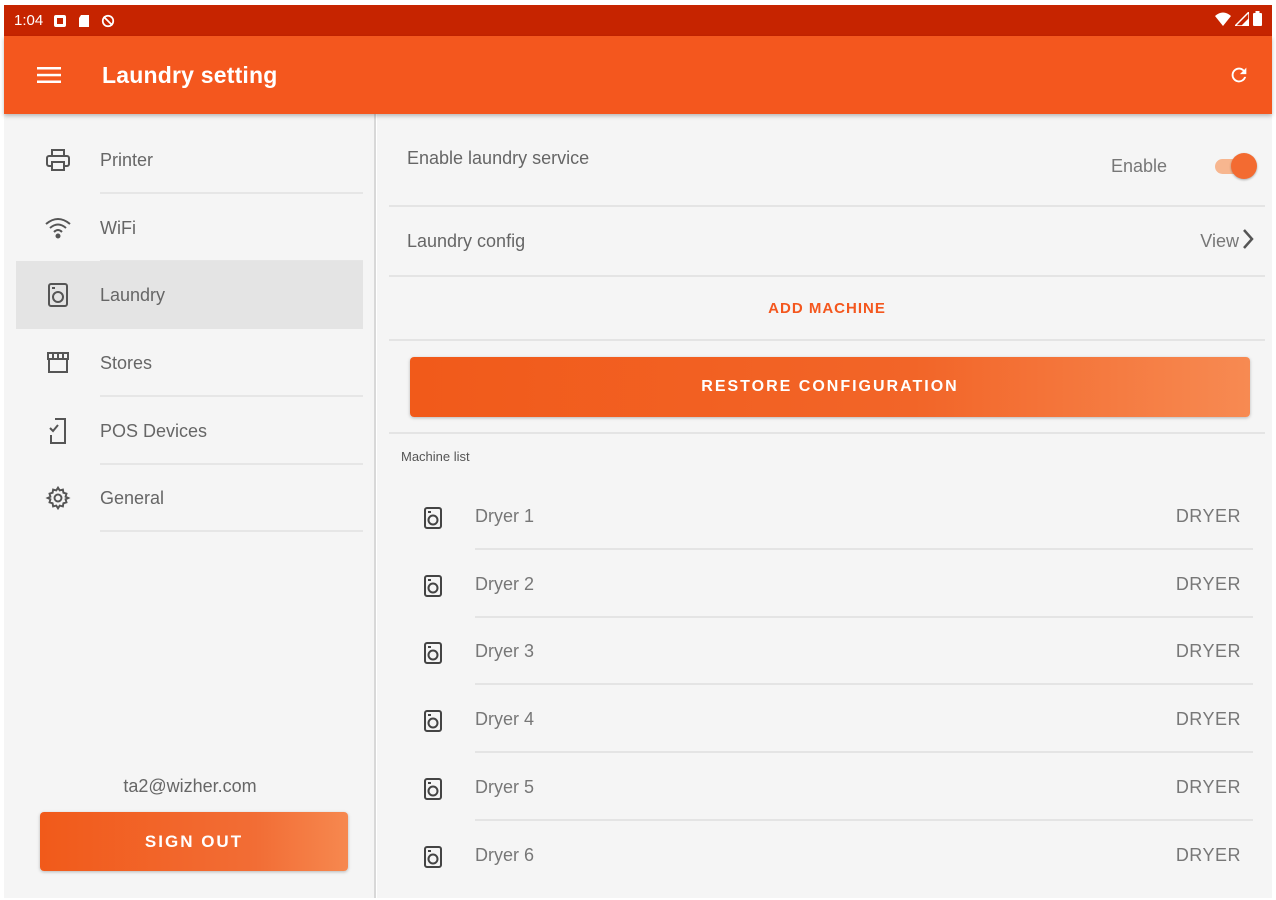 The image size is (1276, 900). What do you see at coordinates (189, 498) in the screenshot?
I see `sidebar-item-general: General` at bounding box center [189, 498].